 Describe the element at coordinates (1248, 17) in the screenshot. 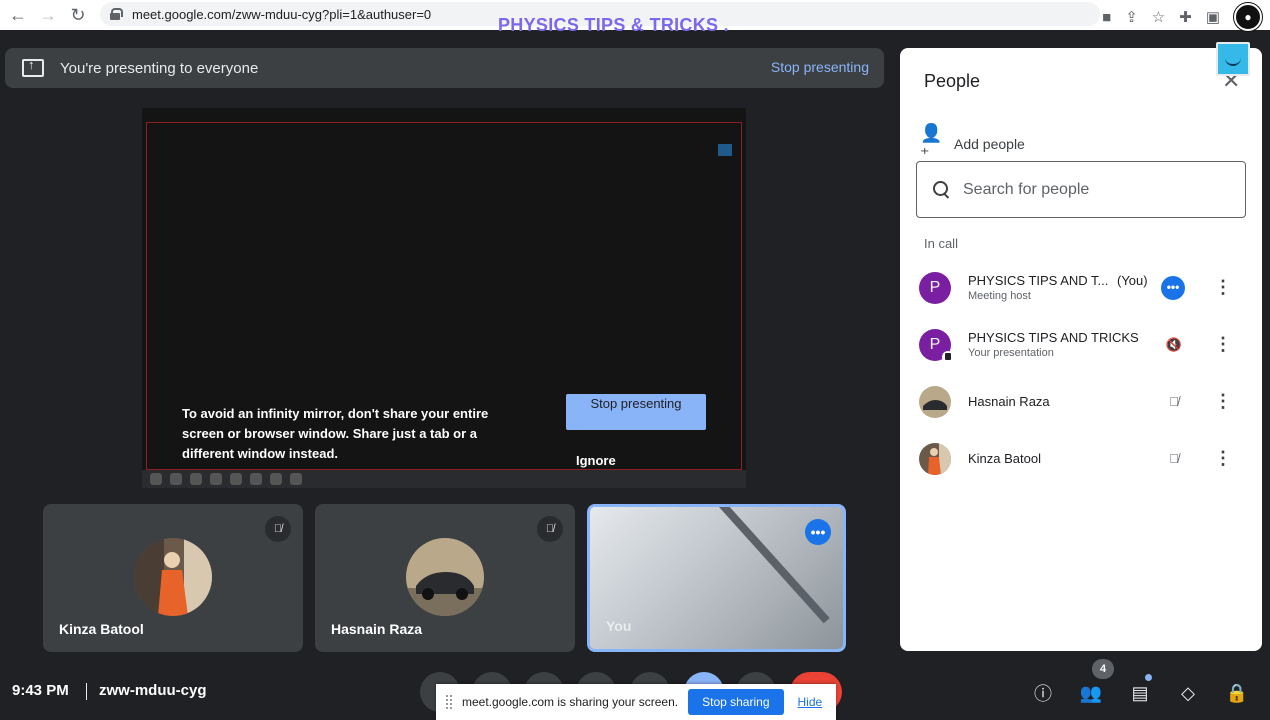

I see `profile-avatar: ●` at that location.